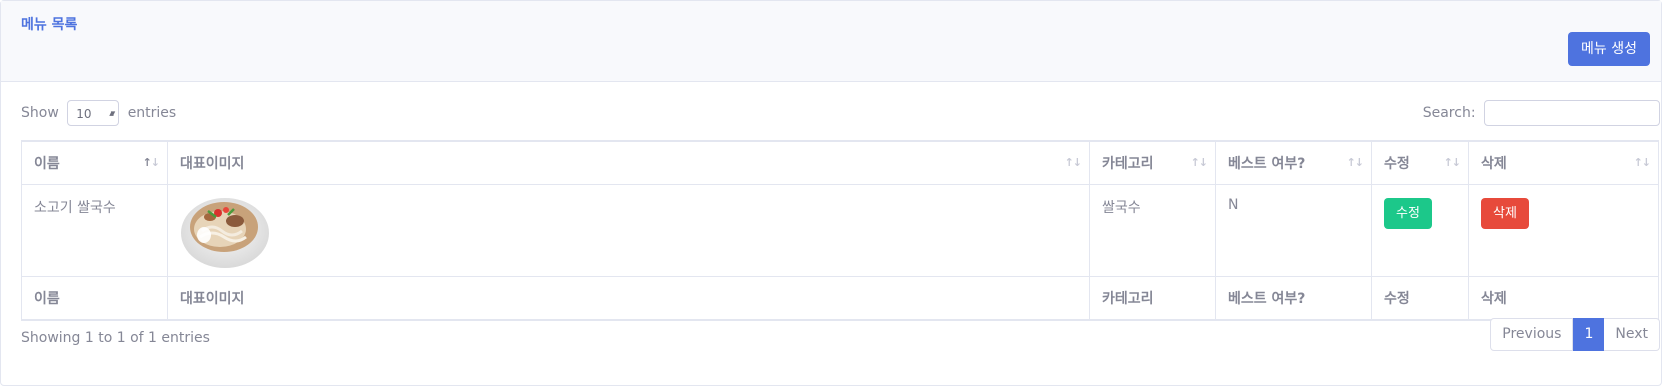 The height and width of the screenshot is (388, 1664). Describe the element at coordinates (628, 162) in the screenshot. I see `column-header-image: 대표이미지 ↑↓` at that location.